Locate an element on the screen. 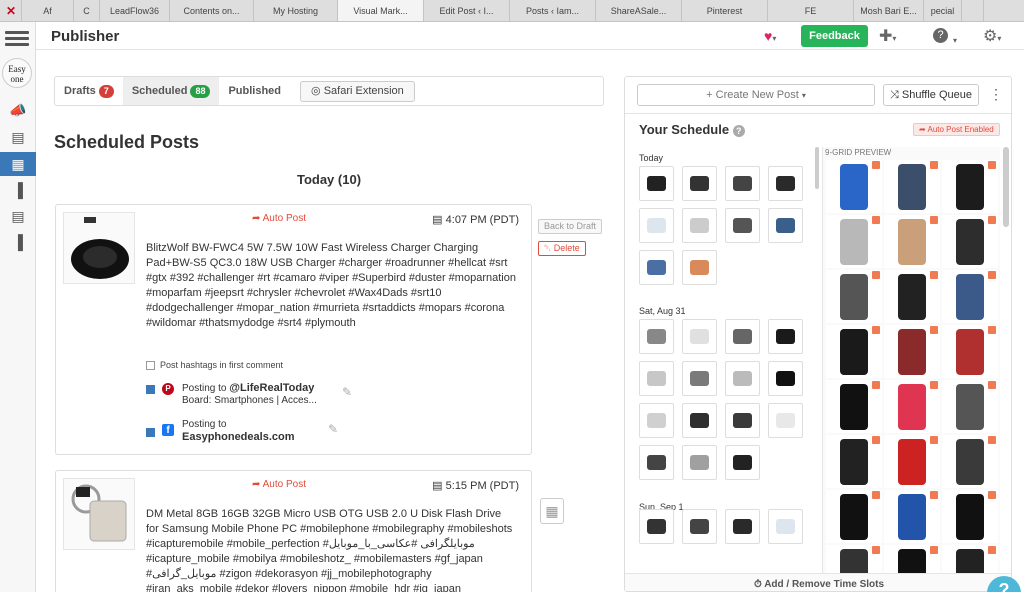  post-time: ▤ 4:07 PM (PDT) is located at coordinates (475, 219).